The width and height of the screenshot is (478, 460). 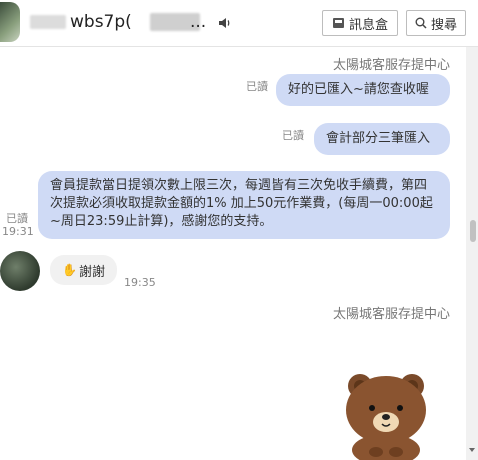 I want to click on scrollbar-thumb, so click(x=473, y=231).